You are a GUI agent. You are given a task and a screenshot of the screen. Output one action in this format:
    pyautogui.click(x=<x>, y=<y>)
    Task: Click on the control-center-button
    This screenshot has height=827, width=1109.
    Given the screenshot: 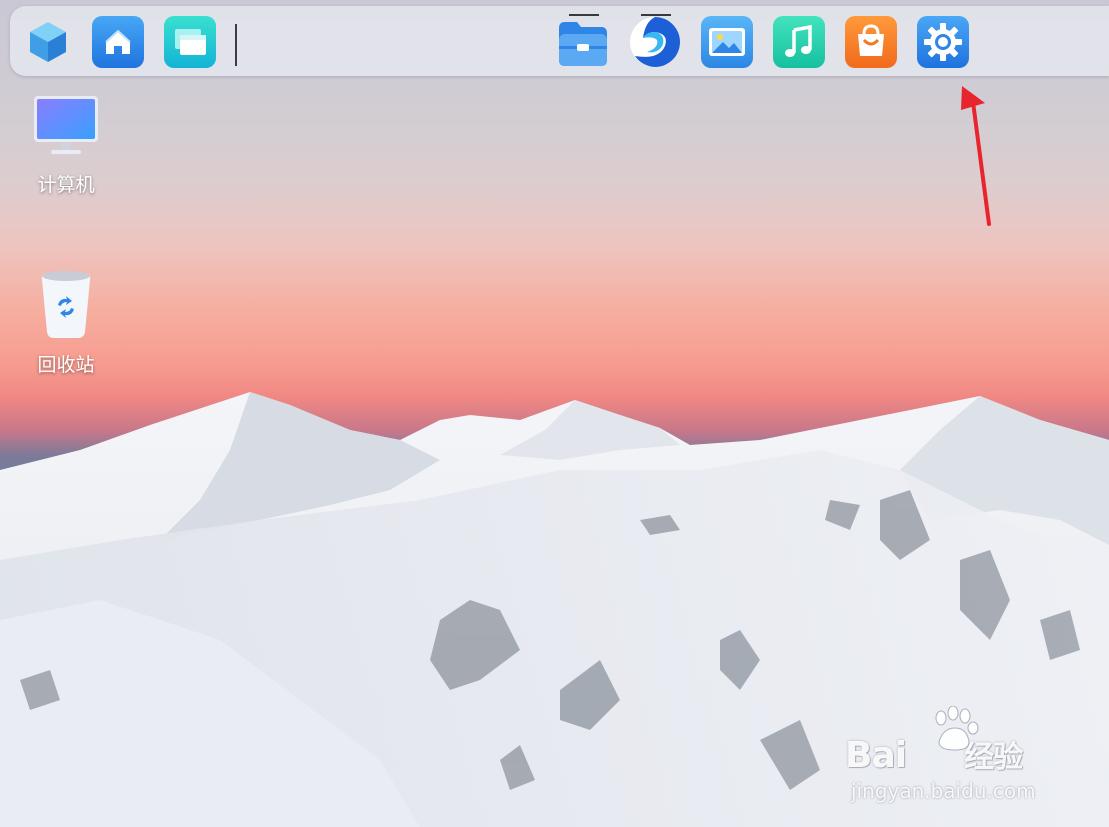 What is the action you would take?
    pyautogui.click(x=943, y=42)
    